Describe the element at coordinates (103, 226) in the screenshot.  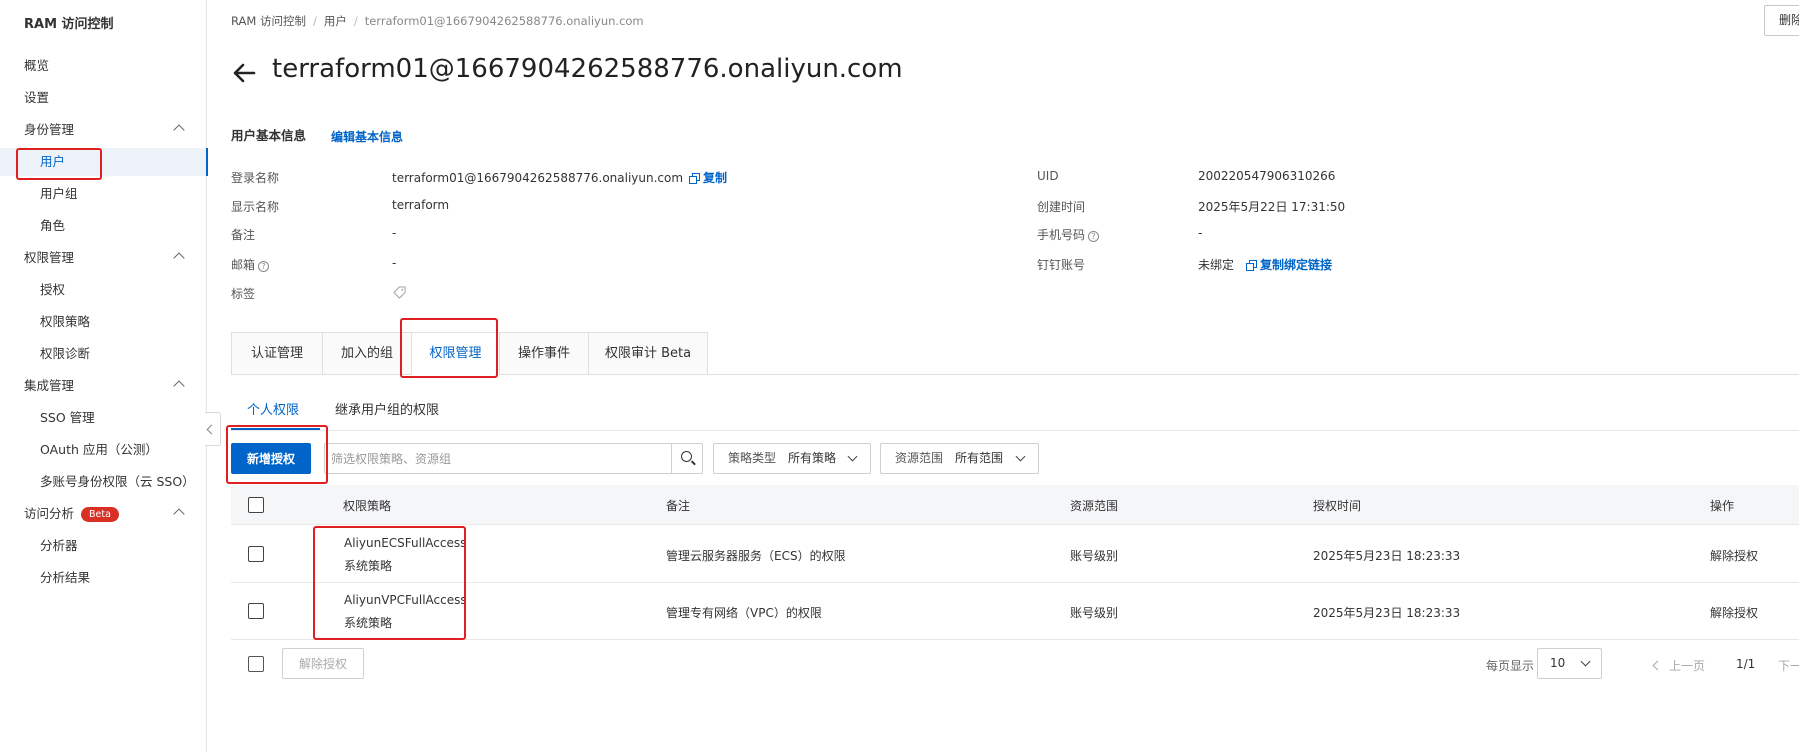
I see `sidebar-item-roles: 角色` at that location.